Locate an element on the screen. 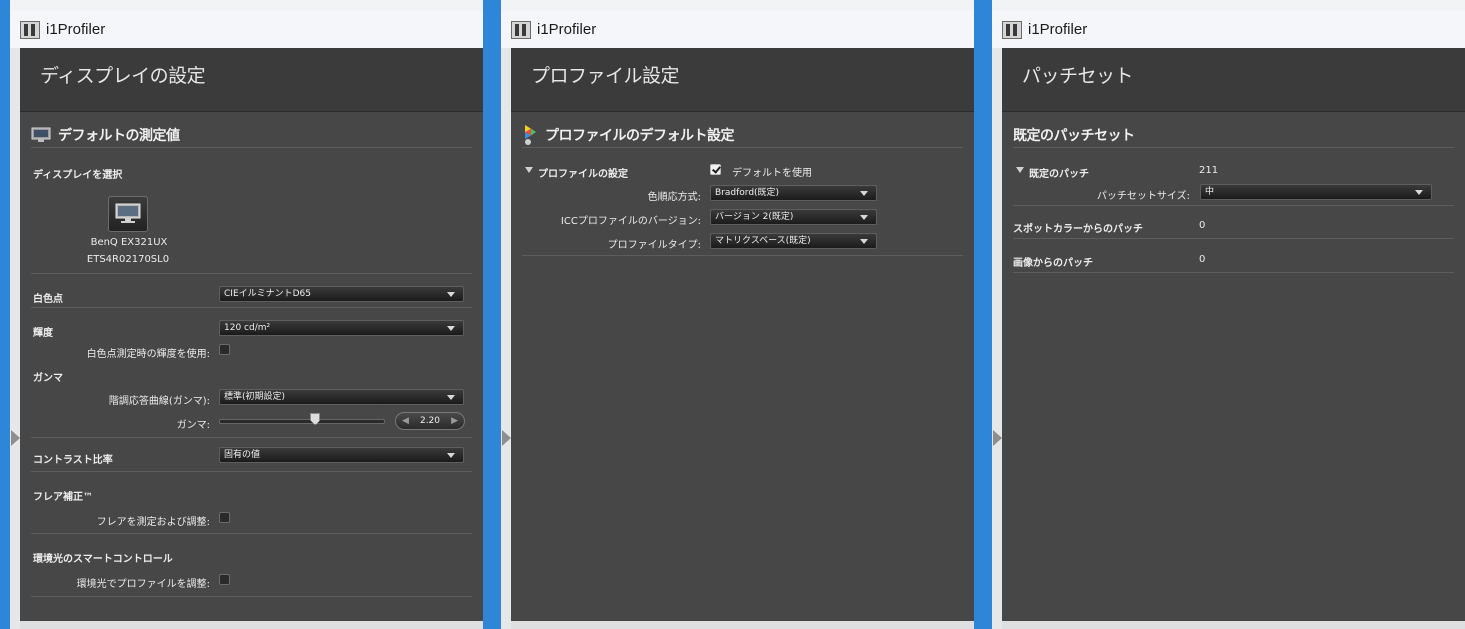 The image size is (1465, 629). gamma-slider-label: ガンマ: is located at coordinates (193, 425).